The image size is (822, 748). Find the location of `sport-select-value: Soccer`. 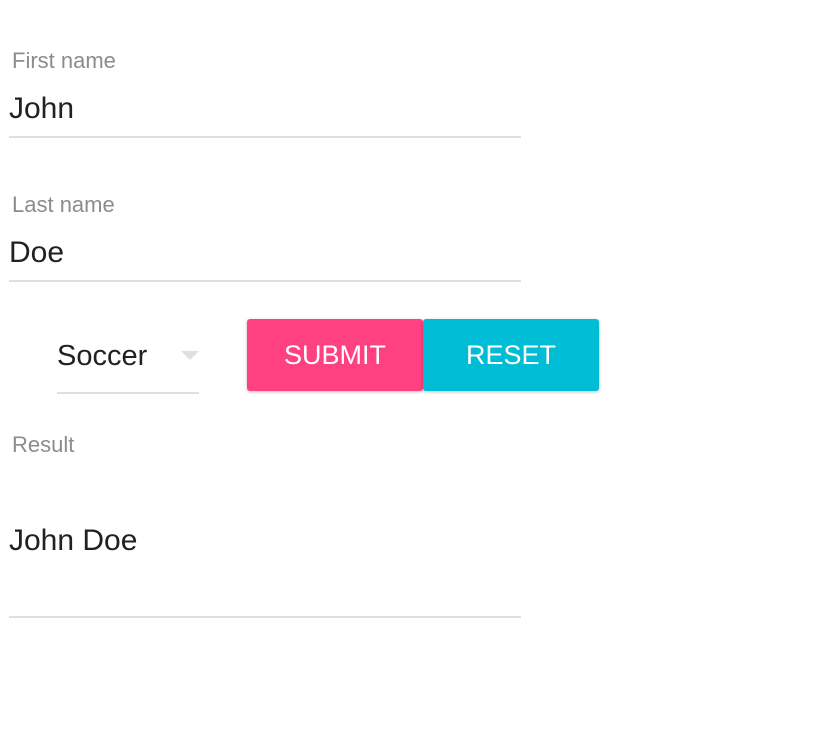

sport-select-value: Soccer is located at coordinates (102, 356).